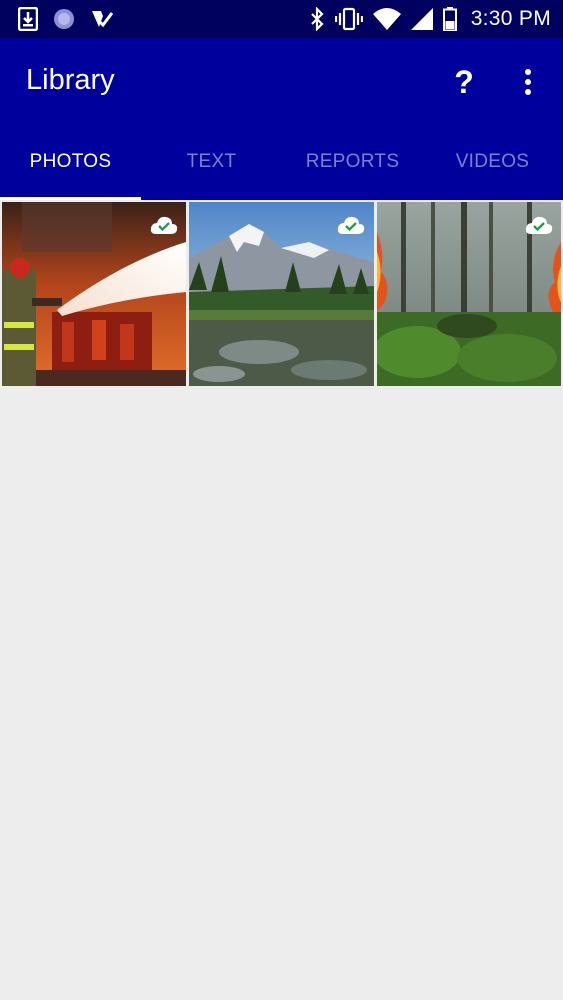 This screenshot has width=563, height=1000. What do you see at coordinates (386, 19) in the screenshot?
I see `wifi-icon` at bounding box center [386, 19].